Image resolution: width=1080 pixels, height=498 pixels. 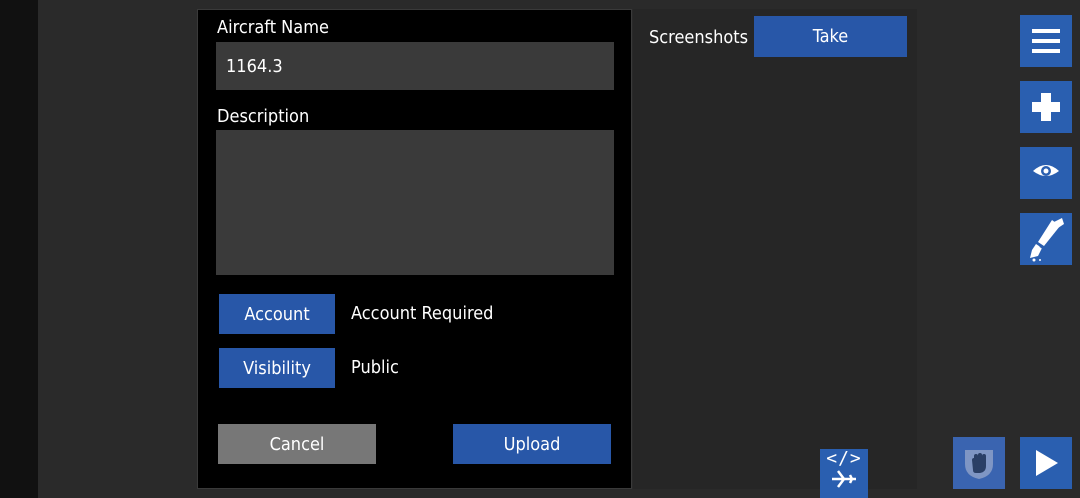 I want to click on hand-icon, so click(x=979, y=464).